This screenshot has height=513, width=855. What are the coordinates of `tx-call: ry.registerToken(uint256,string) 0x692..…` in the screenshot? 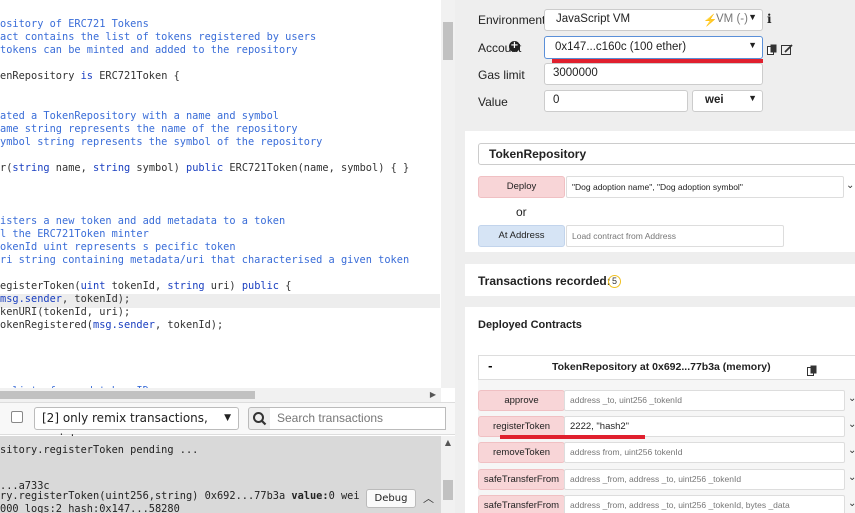 It's located at (143, 496).